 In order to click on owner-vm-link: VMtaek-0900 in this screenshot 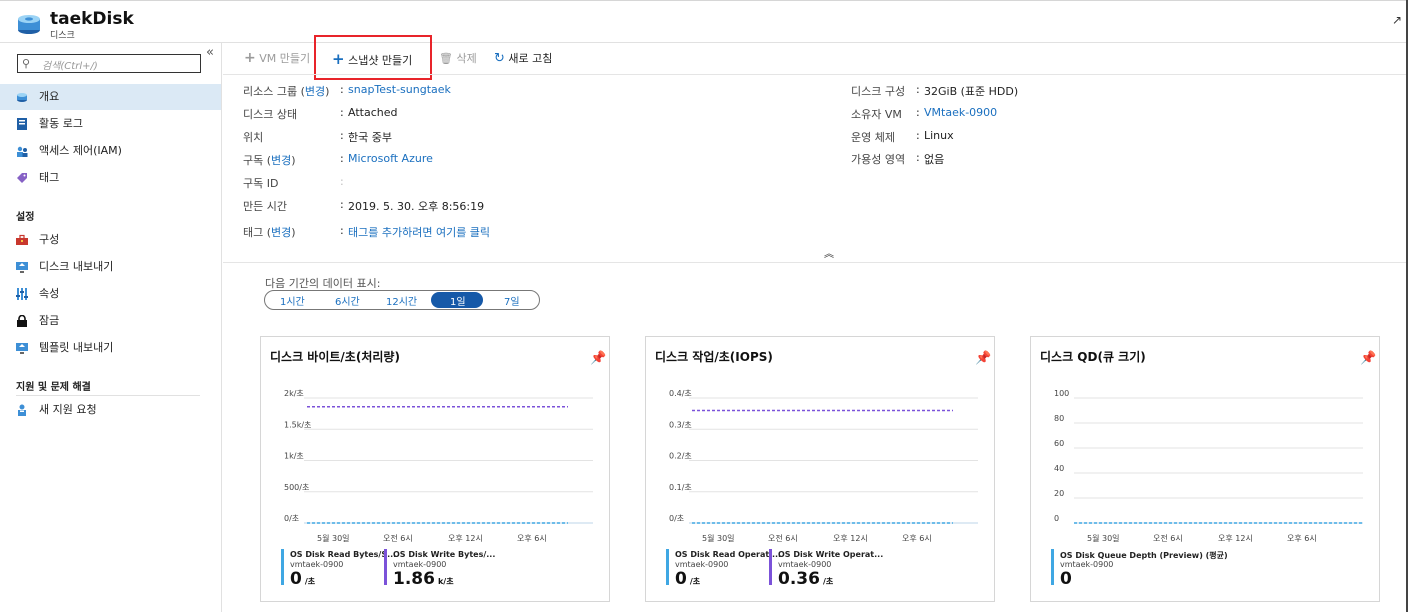, I will do `click(960, 112)`.